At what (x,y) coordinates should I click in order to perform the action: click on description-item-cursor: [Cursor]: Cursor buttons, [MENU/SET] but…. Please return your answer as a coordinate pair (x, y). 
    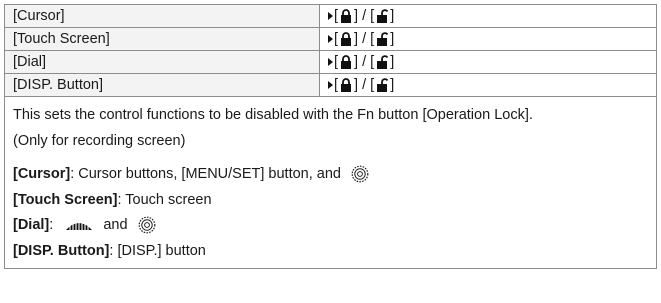
    Looking at the image, I should click on (330, 175).